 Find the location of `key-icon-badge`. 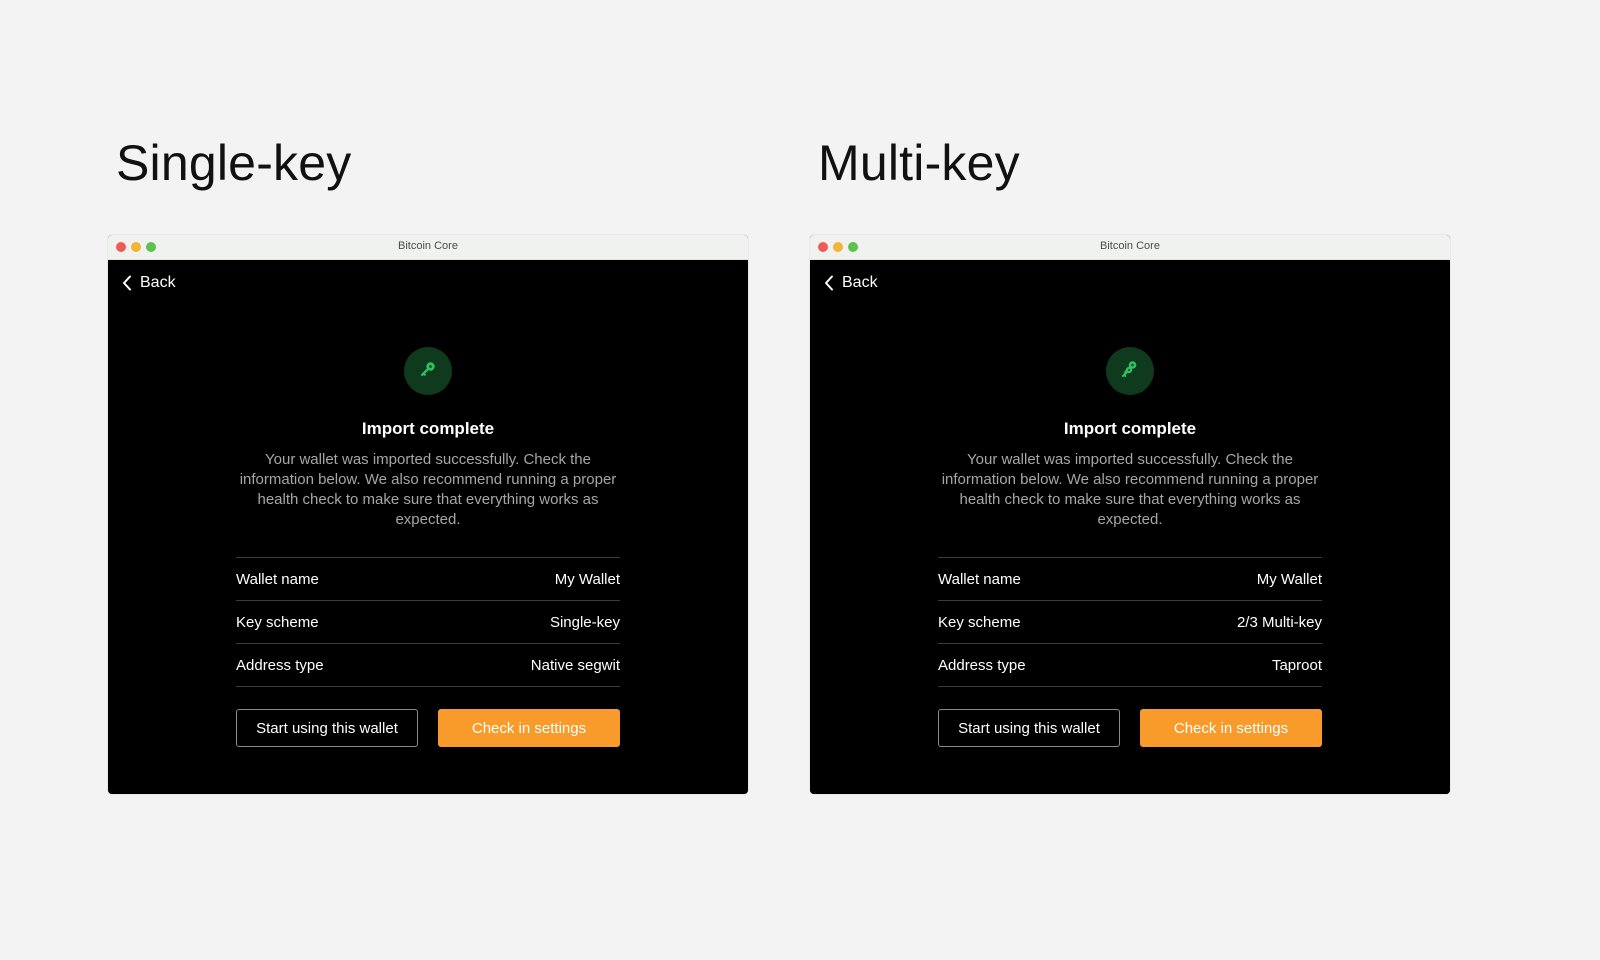

key-icon-badge is located at coordinates (428, 371).